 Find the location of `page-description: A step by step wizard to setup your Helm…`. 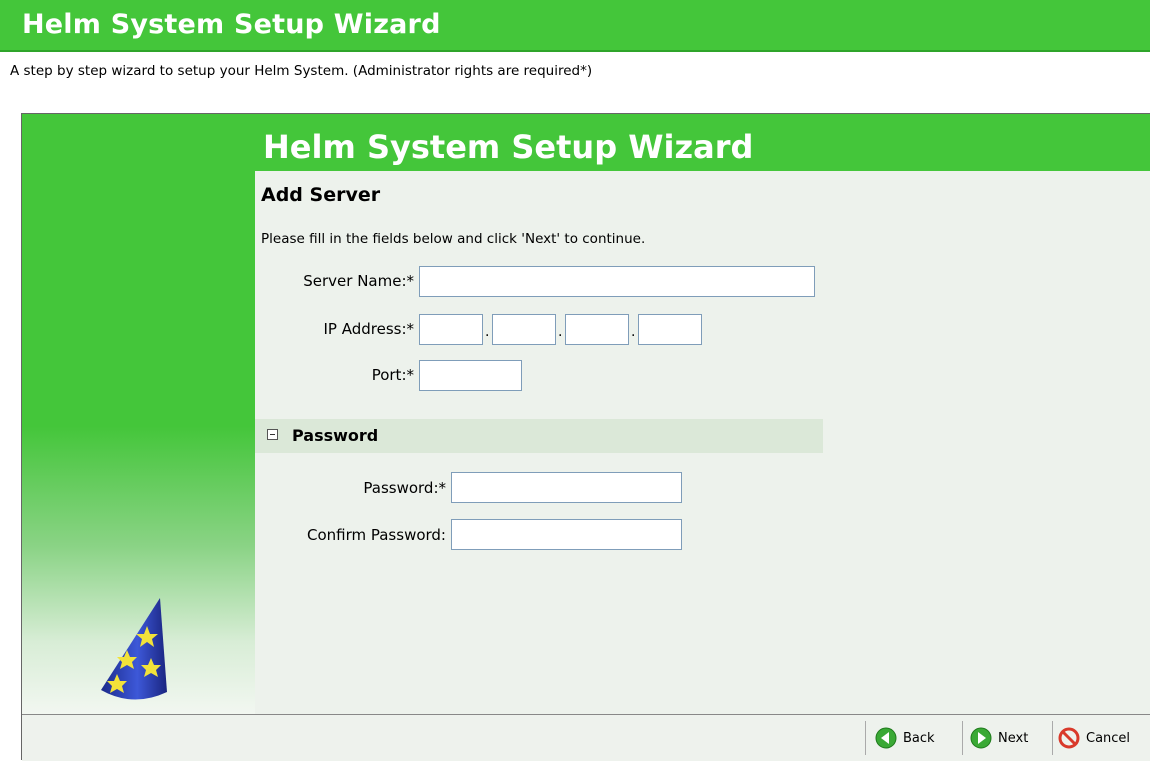

page-description: A step by step wizard to setup your Helm… is located at coordinates (301, 71).